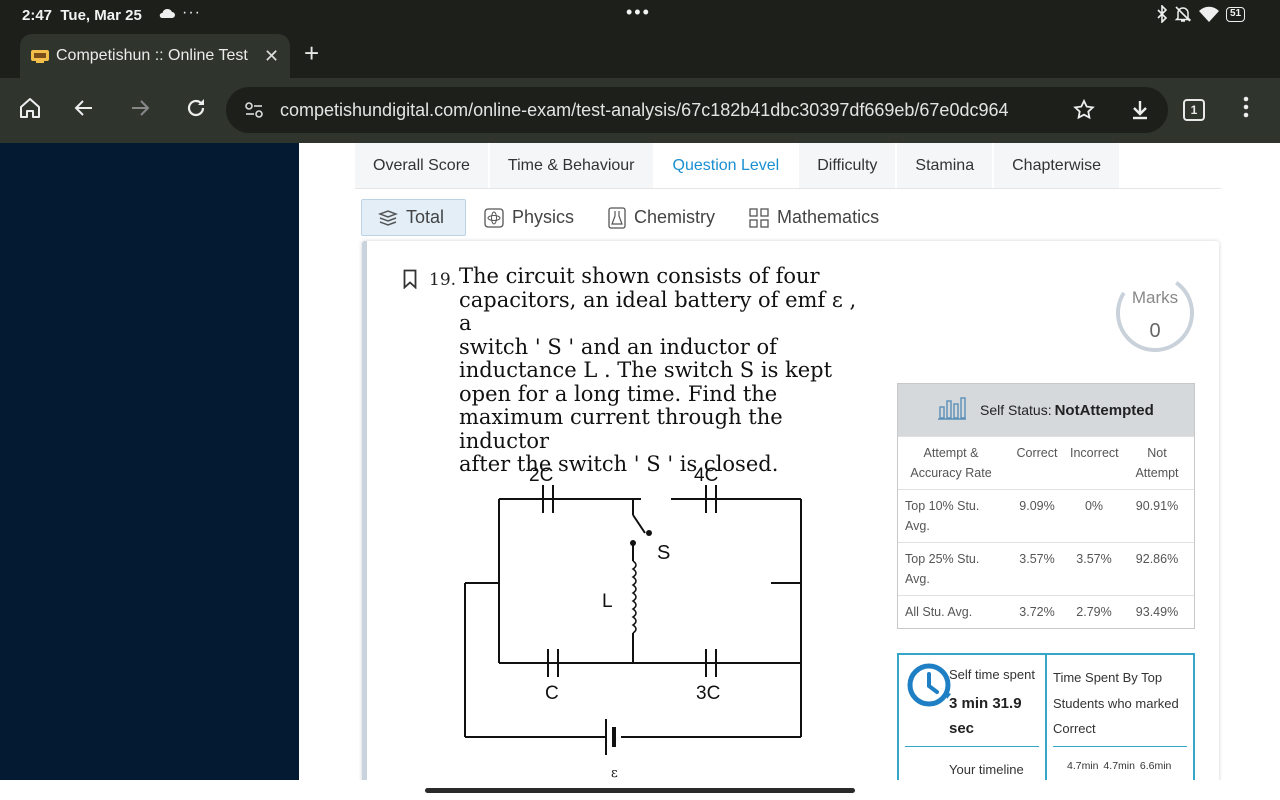  I want to click on marks-ring, so click(1155, 312).